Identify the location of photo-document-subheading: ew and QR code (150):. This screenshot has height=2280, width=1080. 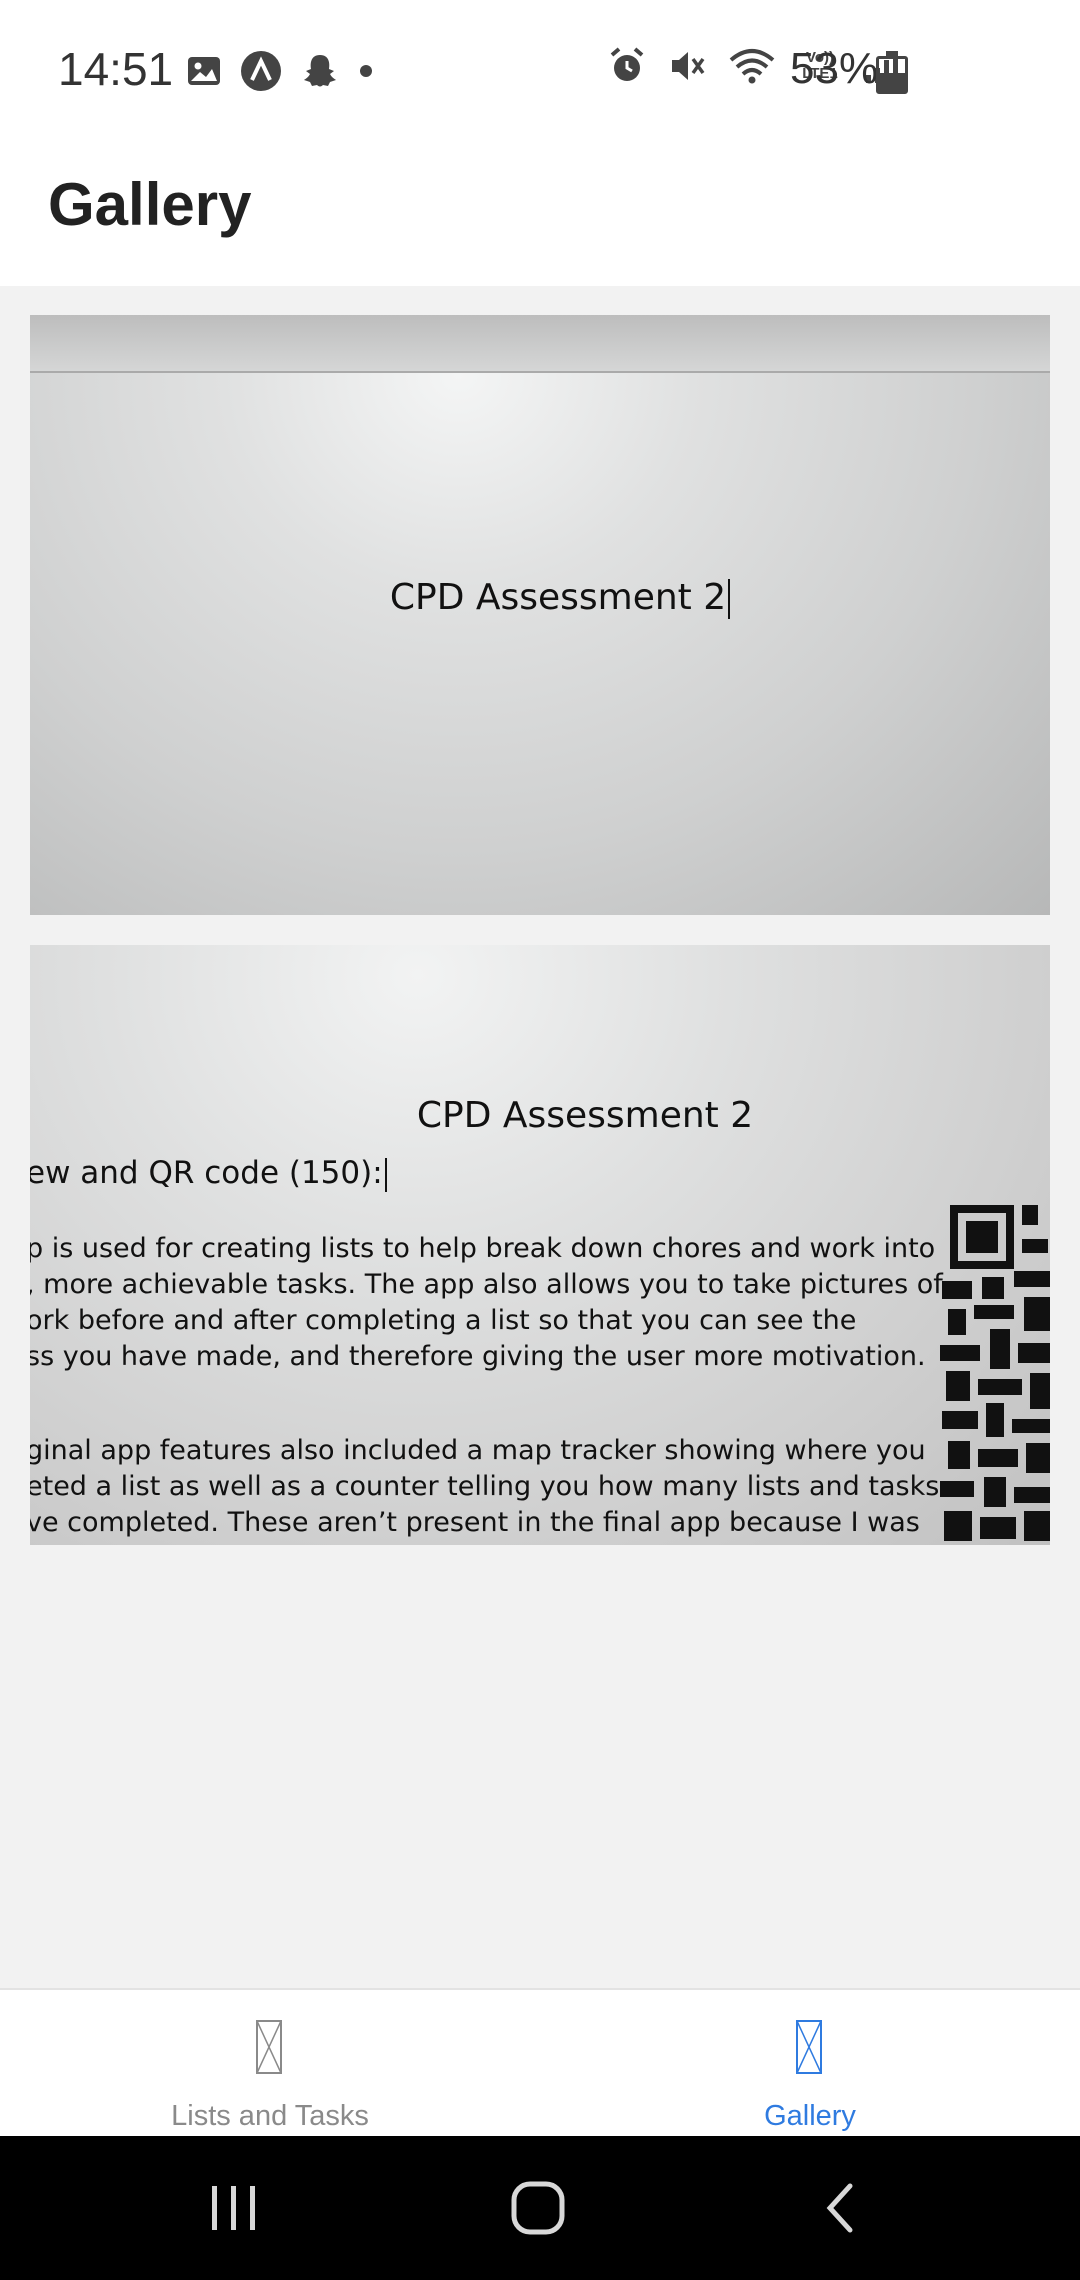
(208, 1173).